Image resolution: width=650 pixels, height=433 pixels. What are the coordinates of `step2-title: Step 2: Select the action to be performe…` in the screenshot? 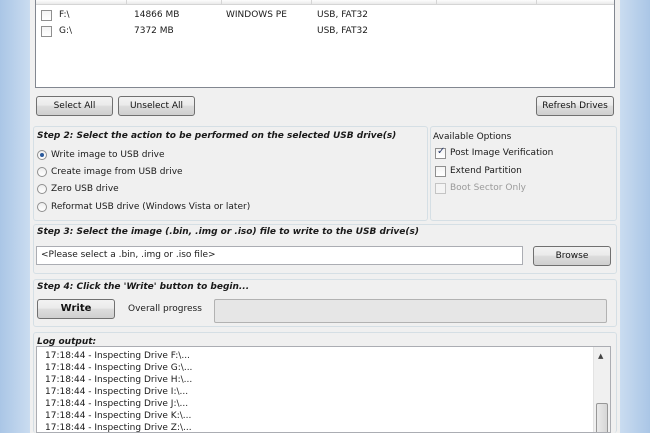 It's located at (217, 136).